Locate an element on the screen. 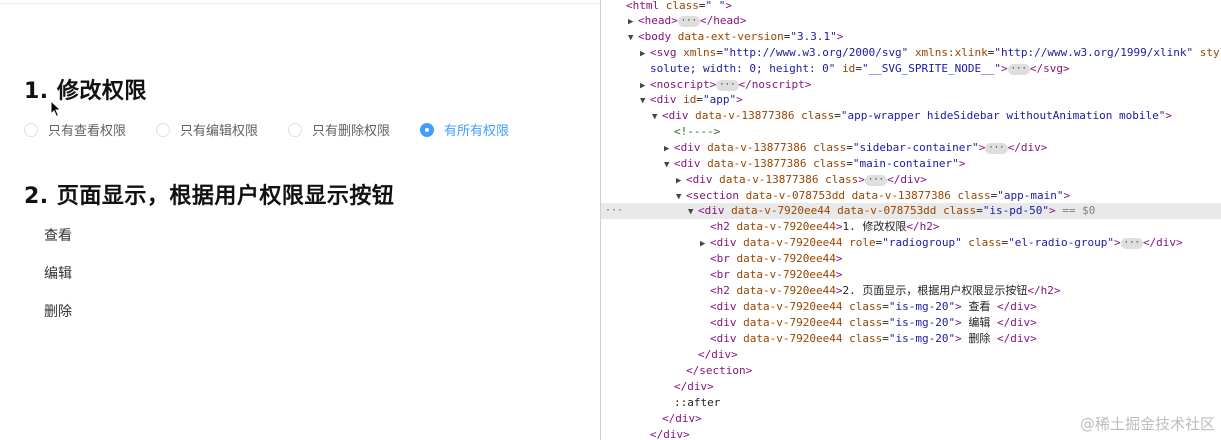 This screenshot has width=1221, height=440. radio-option-1: 只有编辑权限 is located at coordinates (207, 129).